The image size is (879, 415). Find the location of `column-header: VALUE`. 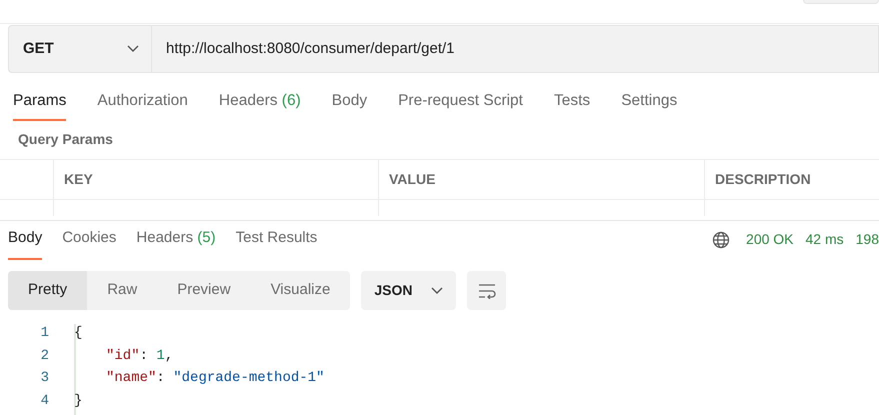

column-header: VALUE is located at coordinates (412, 179).